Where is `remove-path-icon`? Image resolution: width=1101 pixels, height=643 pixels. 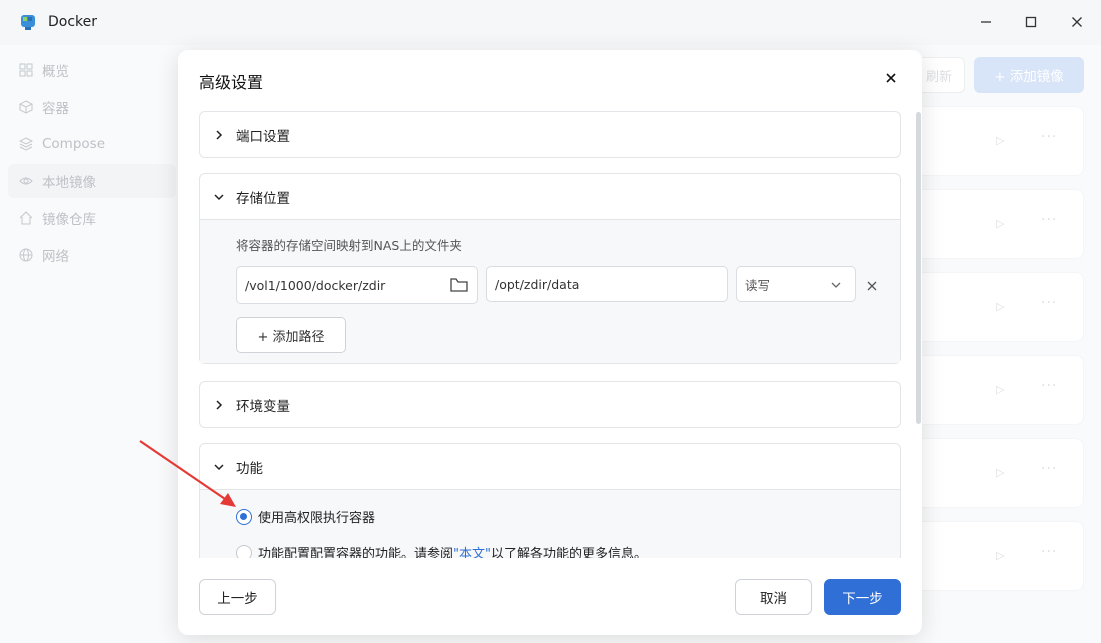 remove-path-icon is located at coordinates (872, 287).